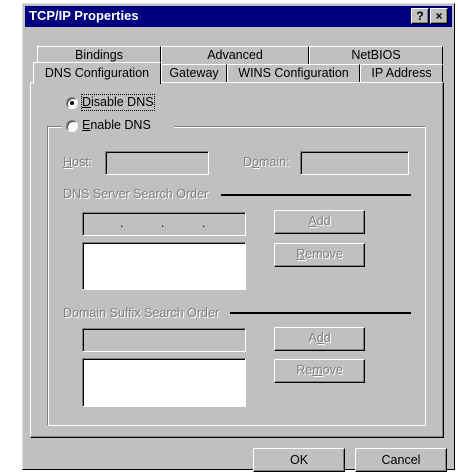 The image size is (458, 472). Describe the element at coordinates (136, 194) in the screenshot. I see `dns-server-search-order-label: DNS Server Search Order` at that location.